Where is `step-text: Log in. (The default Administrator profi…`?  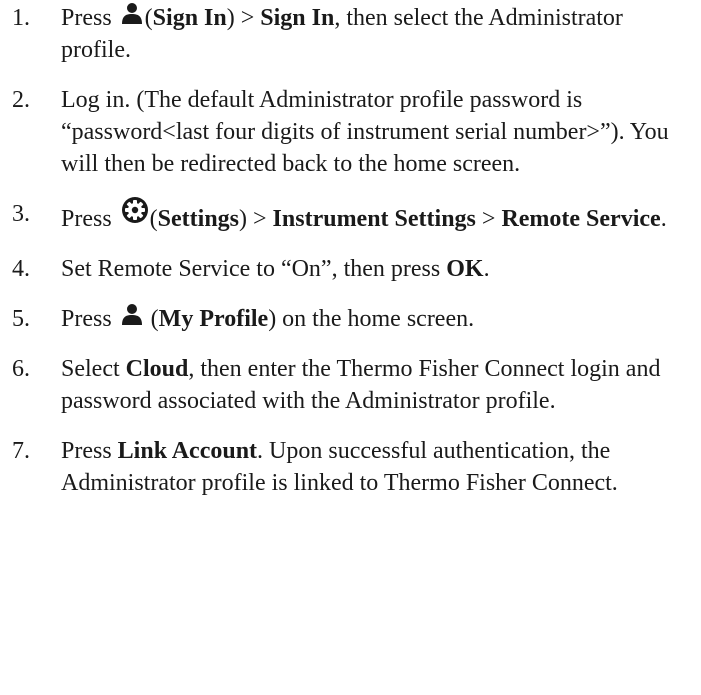 step-text: Log in. (The default Administrator profi… is located at coordinates (365, 132).